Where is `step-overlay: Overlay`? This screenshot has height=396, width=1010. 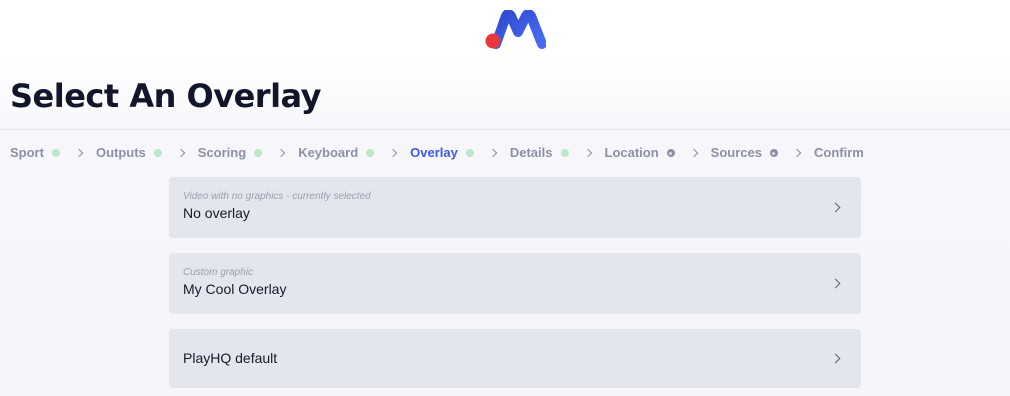 step-overlay: Overlay is located at coordinates (442, 153).